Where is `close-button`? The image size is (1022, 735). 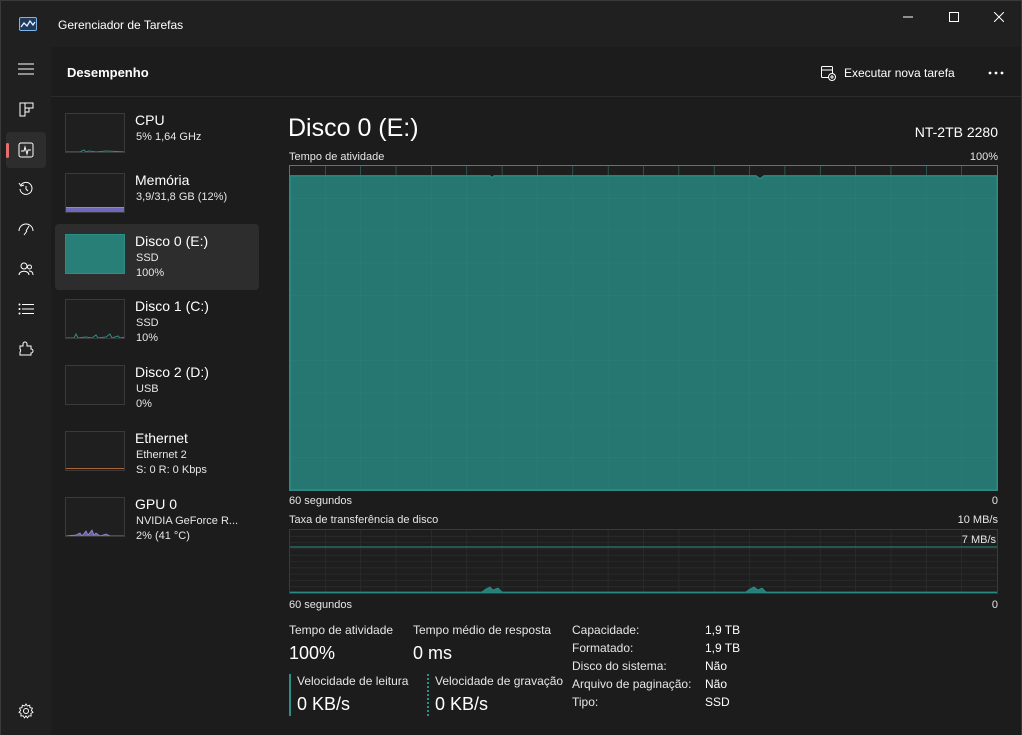
close-button is located at coordinates (999, 17).